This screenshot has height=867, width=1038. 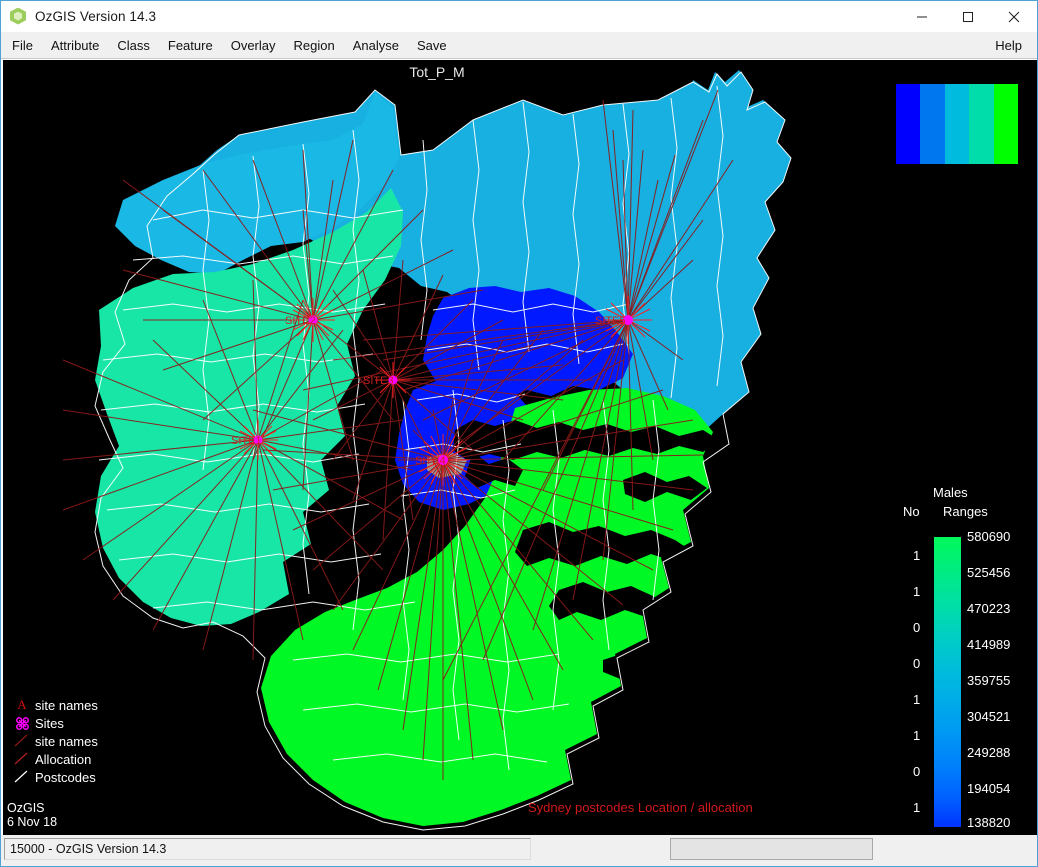 What do you see at coordinates (917, 663) in the screenshot?
I see `value-legend-count-3: 0` at bounding box center [917, 663].